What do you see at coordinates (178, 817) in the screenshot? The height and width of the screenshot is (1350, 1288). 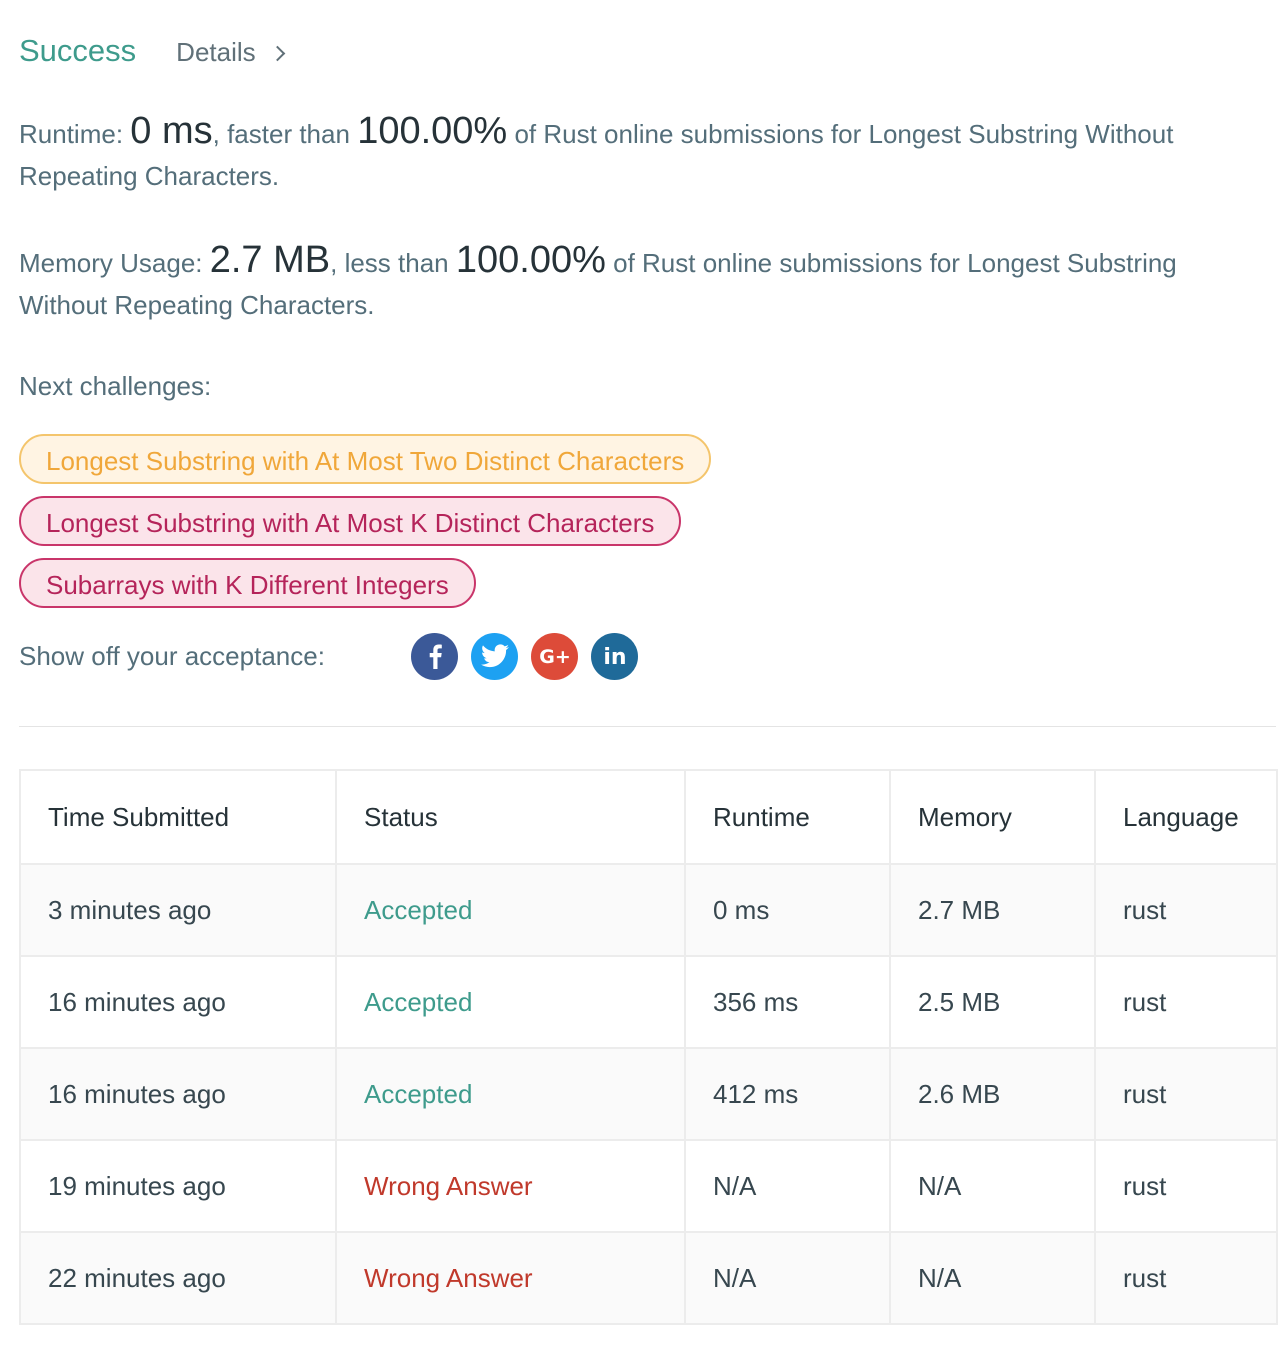 I see `column-header-time: Time Submitted` at bounding box center [178, 817].